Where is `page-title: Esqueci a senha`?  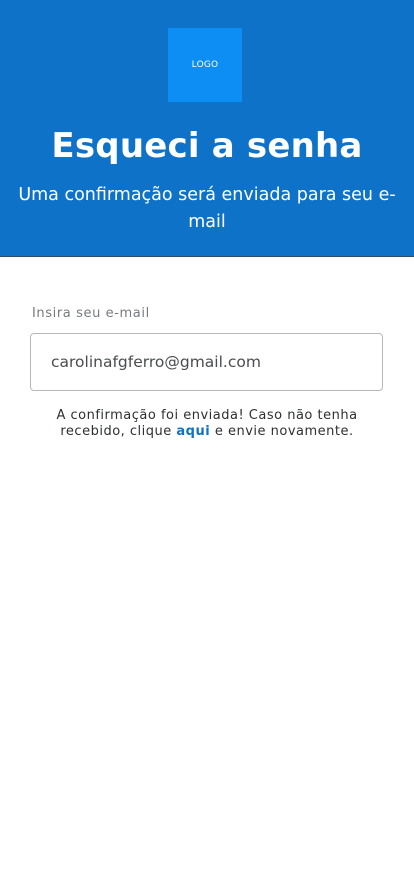 page-title: Esqueci a senha is located at coordinates (207, 146).